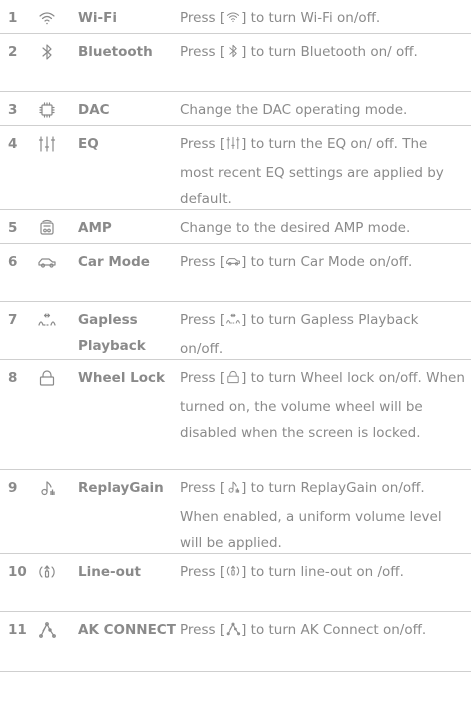 The image size is (471, 706). I want to click on table-row: 5 AMP Change to the desired AMP mode., so click(235, 227).